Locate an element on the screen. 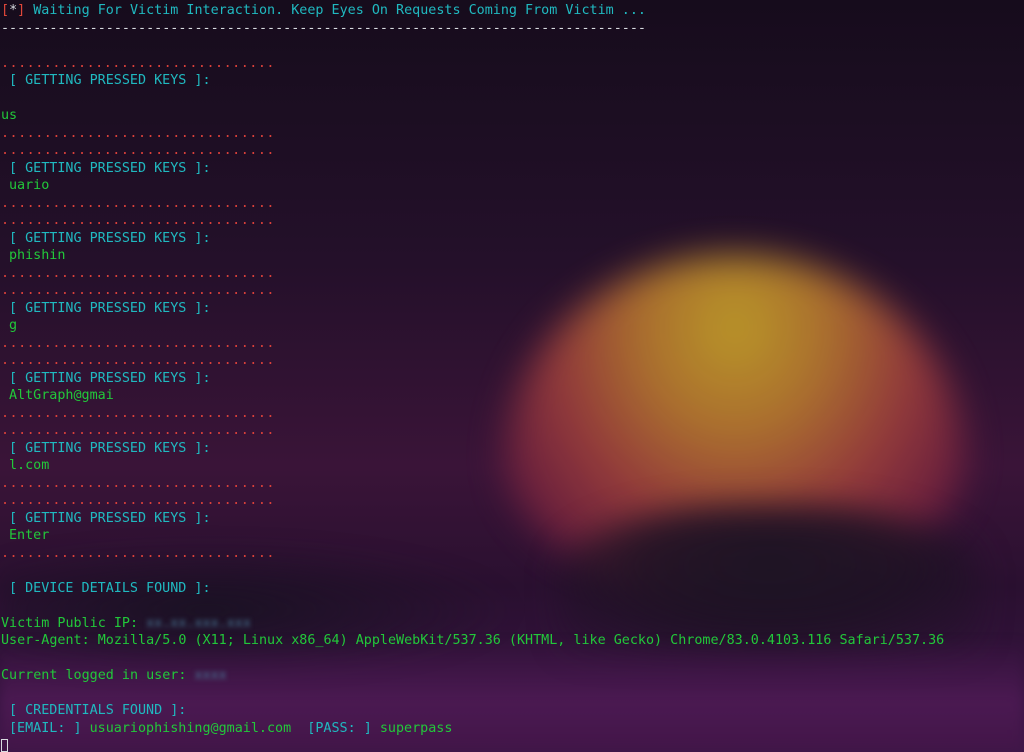 The width and height of the screenshot is (1024, 752). logged-user-value: xxxx is located at coordinates (210, 675).